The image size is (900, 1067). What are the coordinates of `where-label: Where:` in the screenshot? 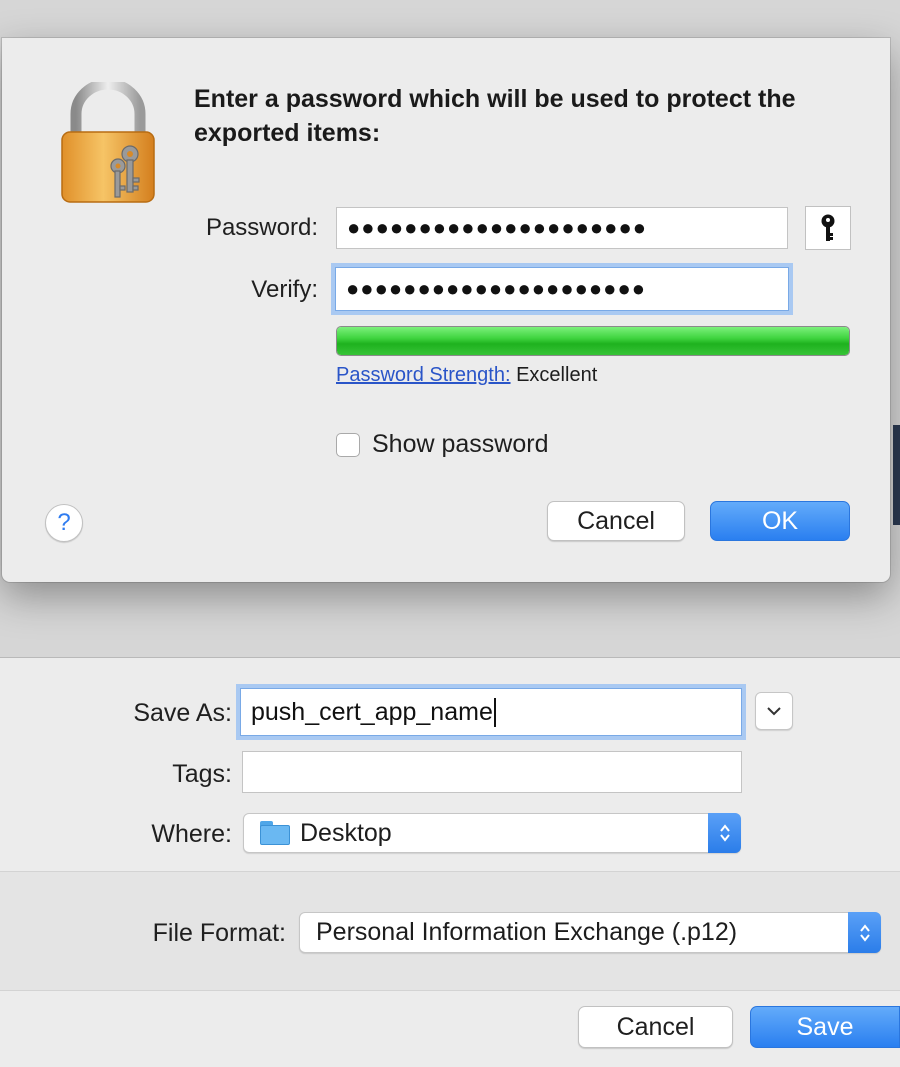 It's located at (191, 834).